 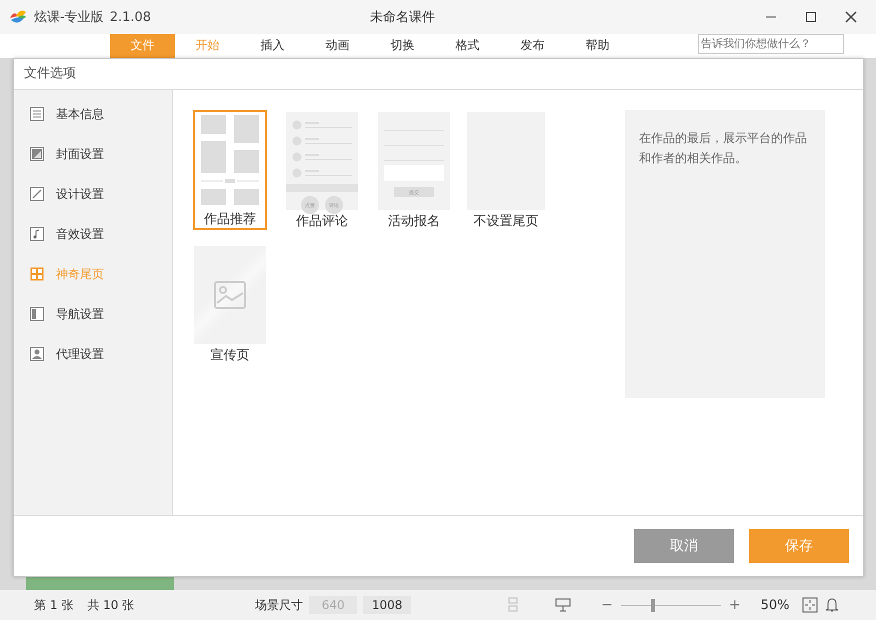 What do you see at coordinates (131, 17) in the screenshot?
I see `app-version: 2.1.08` at bounding box center [131, 17].